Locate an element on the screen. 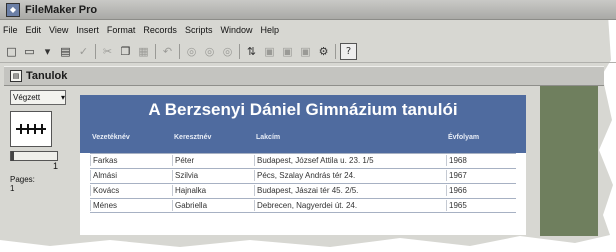 The height and width of the screenshot is (252, 616). column-header-firstname: Keresztnév is located at coordinates (193, 137).